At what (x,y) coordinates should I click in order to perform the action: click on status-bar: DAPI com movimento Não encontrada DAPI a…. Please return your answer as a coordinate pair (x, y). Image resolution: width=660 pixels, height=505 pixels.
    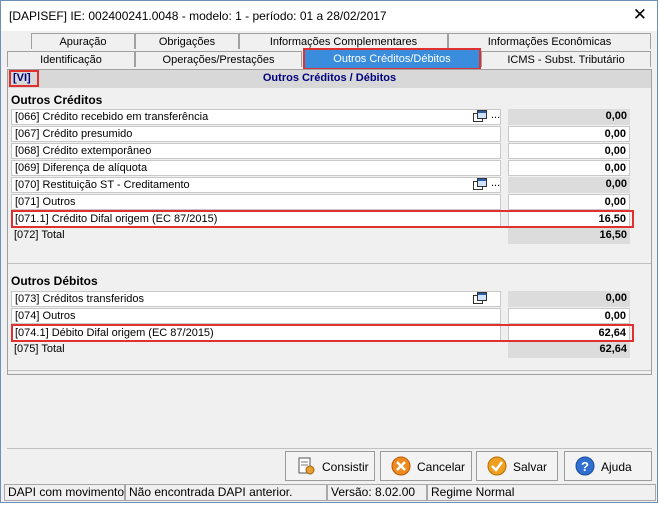
    Looking at the image, I should click on (330, 492).